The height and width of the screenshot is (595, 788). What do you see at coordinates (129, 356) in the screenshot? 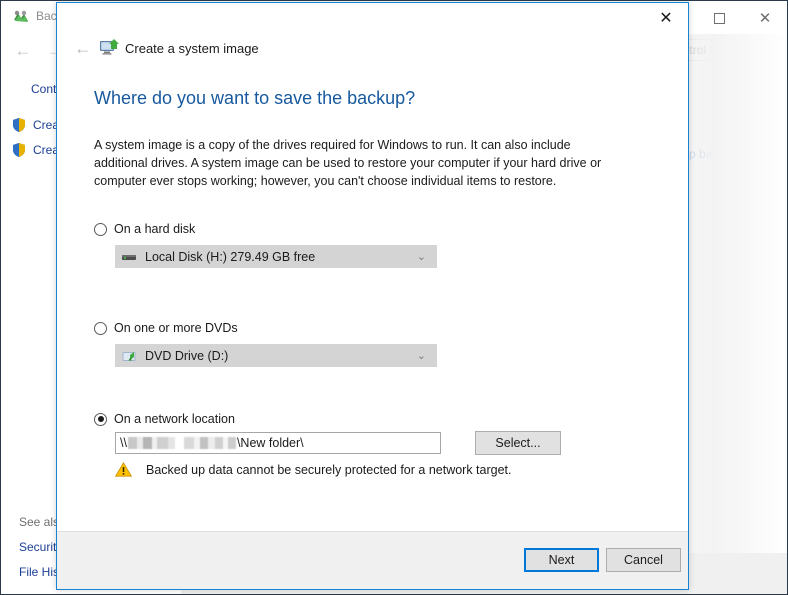
I see `dvd-drive-icon` at bounding box center [129, 356].